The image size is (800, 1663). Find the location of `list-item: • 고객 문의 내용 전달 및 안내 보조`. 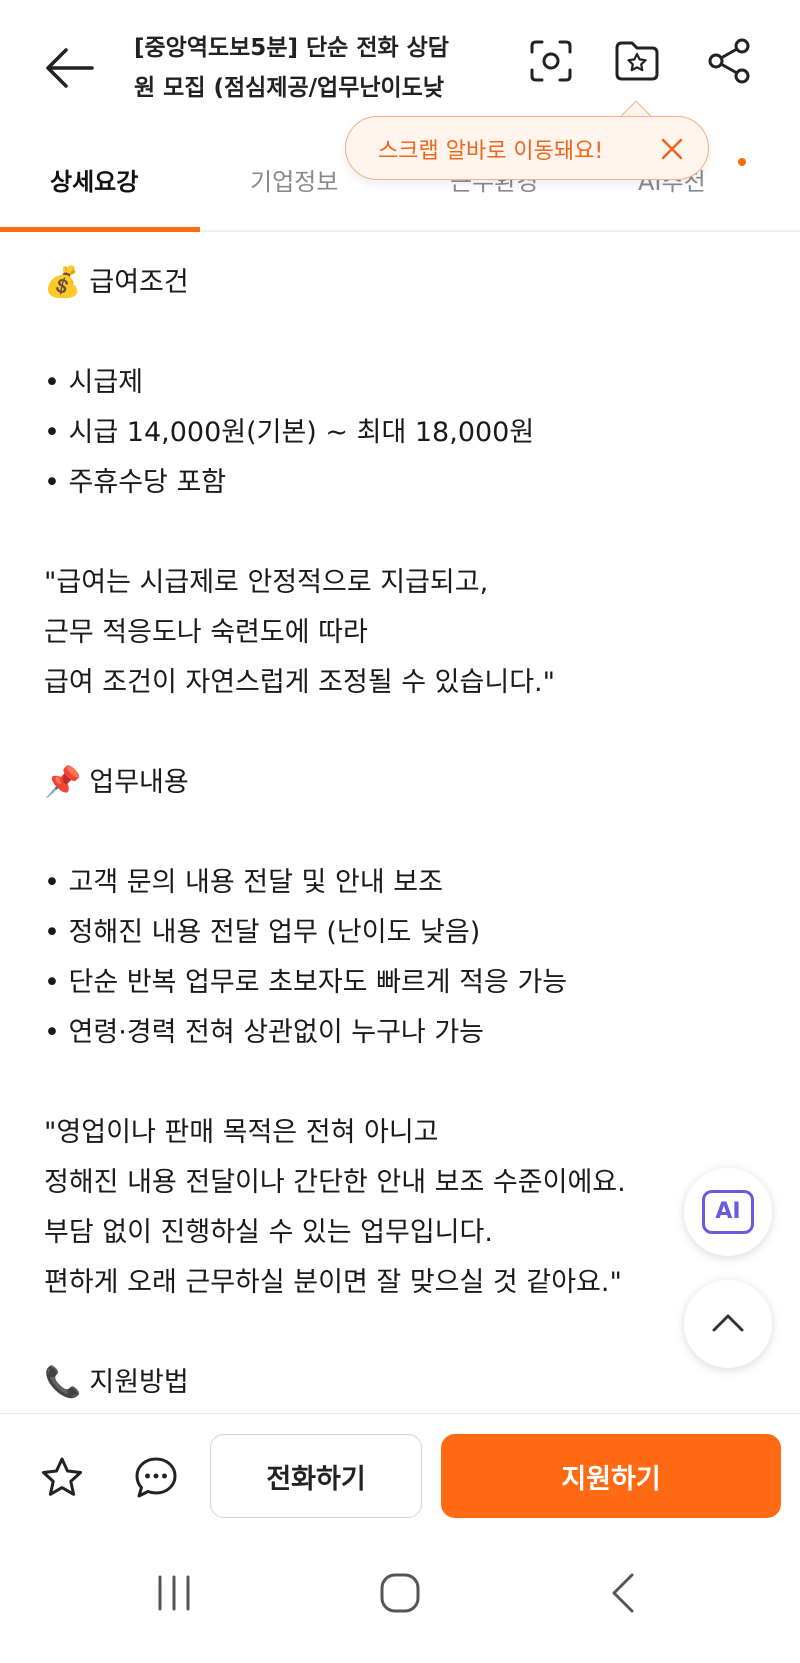

list-item: • 고객 문의 내용 전달 및 안내 보조 is located at coordinates (243, 882).